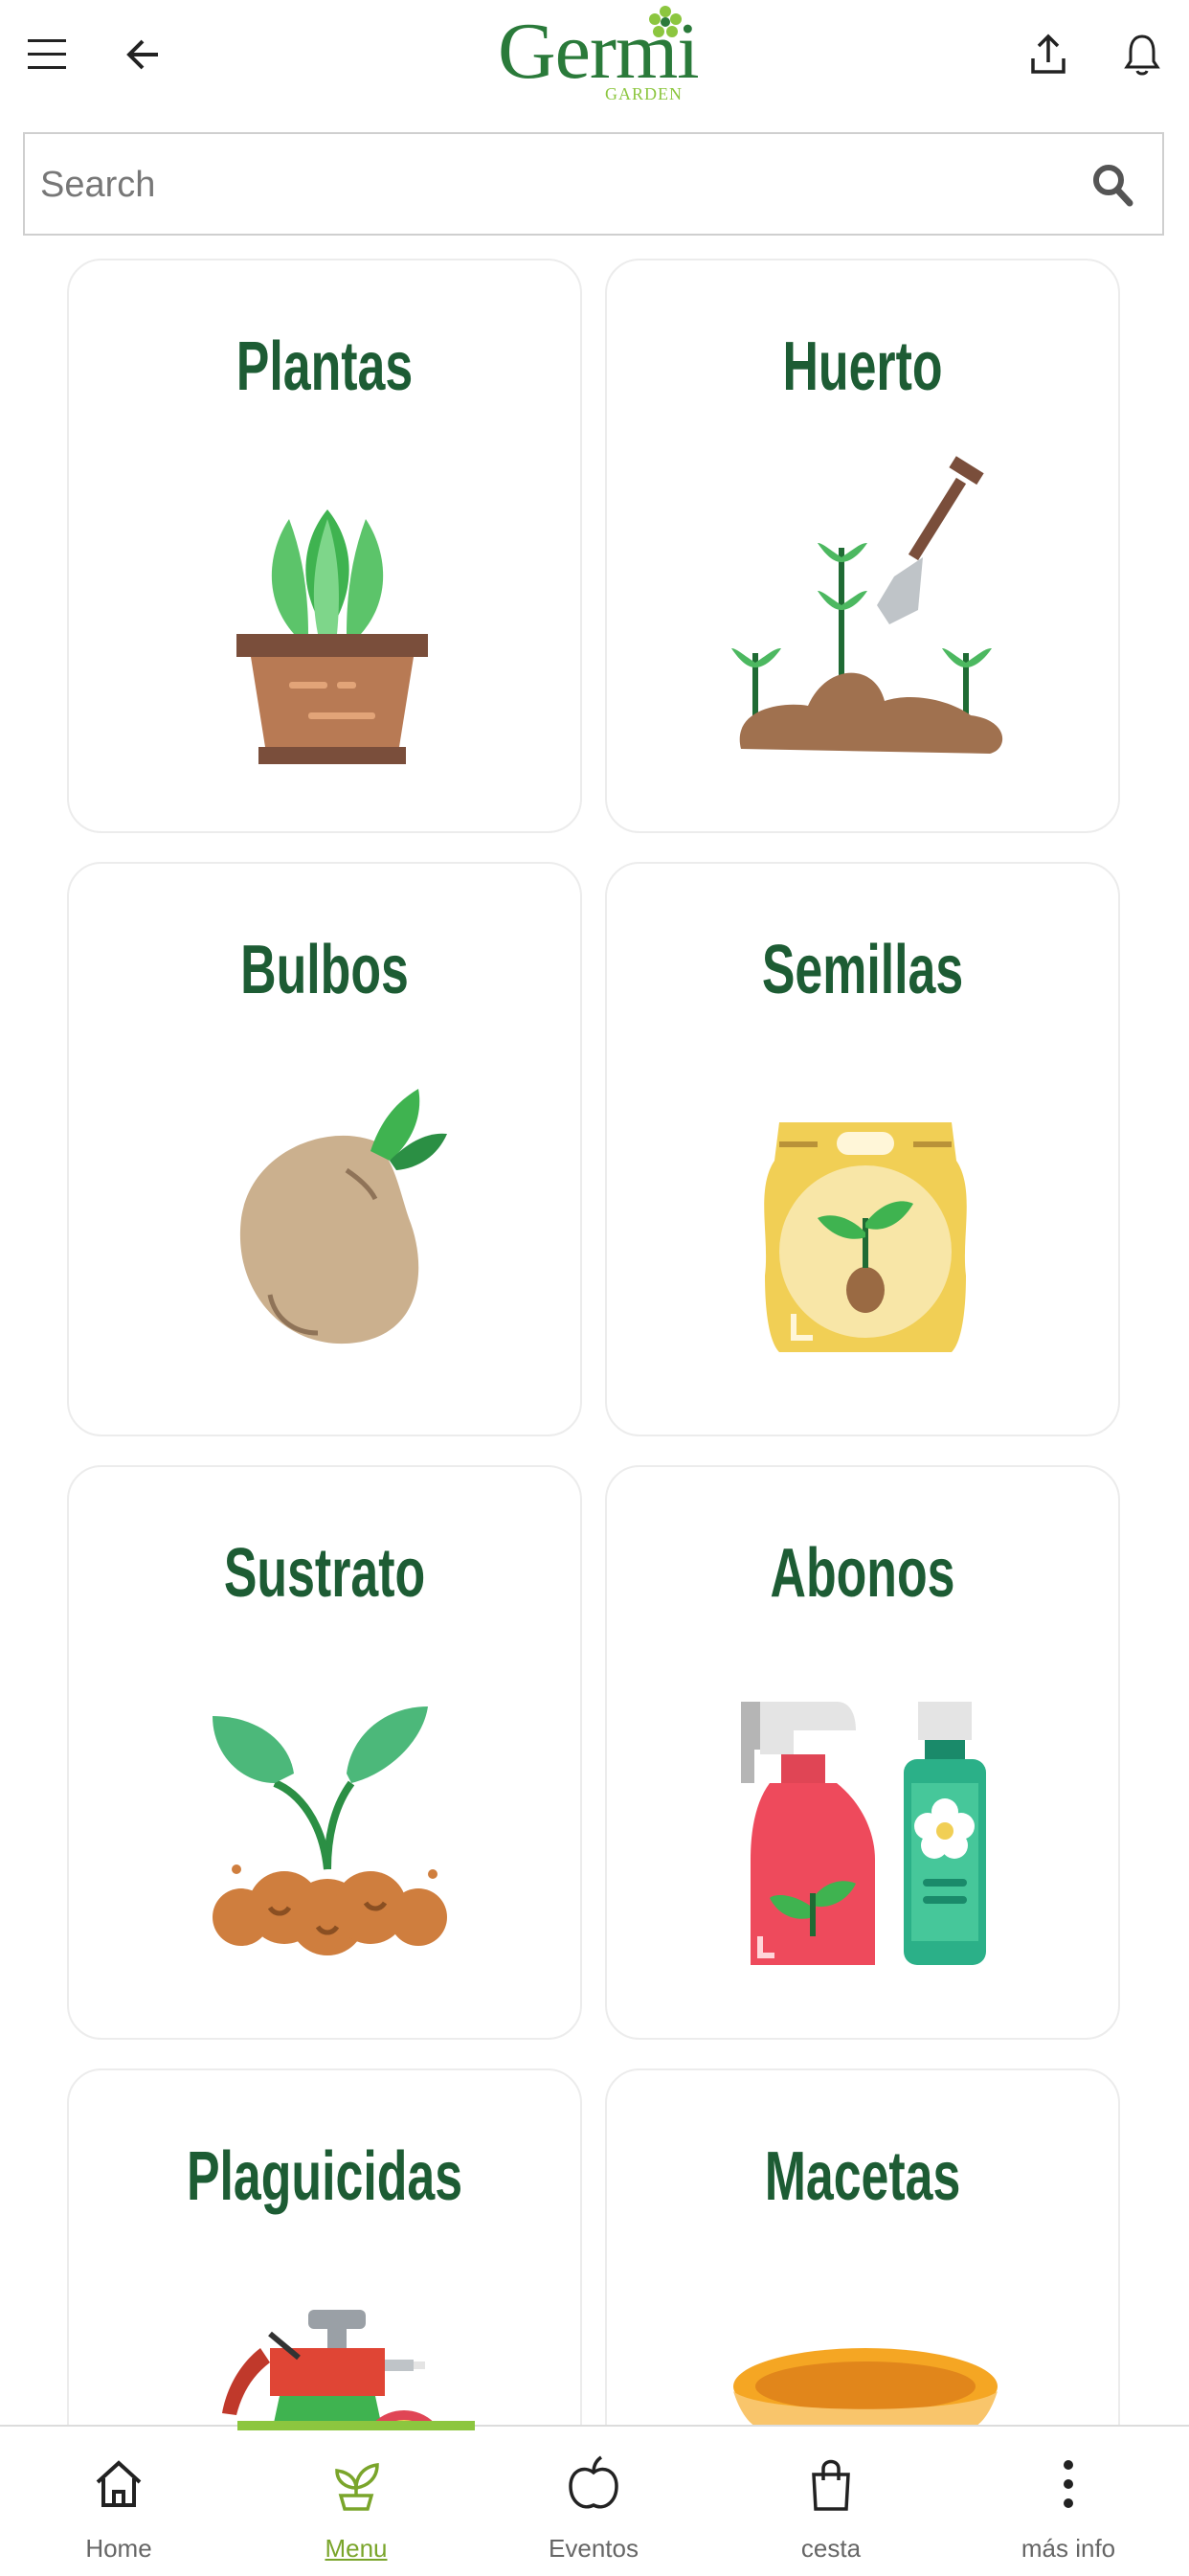 This screenshot has width=1189, height=2576. I want to click on seed-bag-icon, so click(865, 1237).